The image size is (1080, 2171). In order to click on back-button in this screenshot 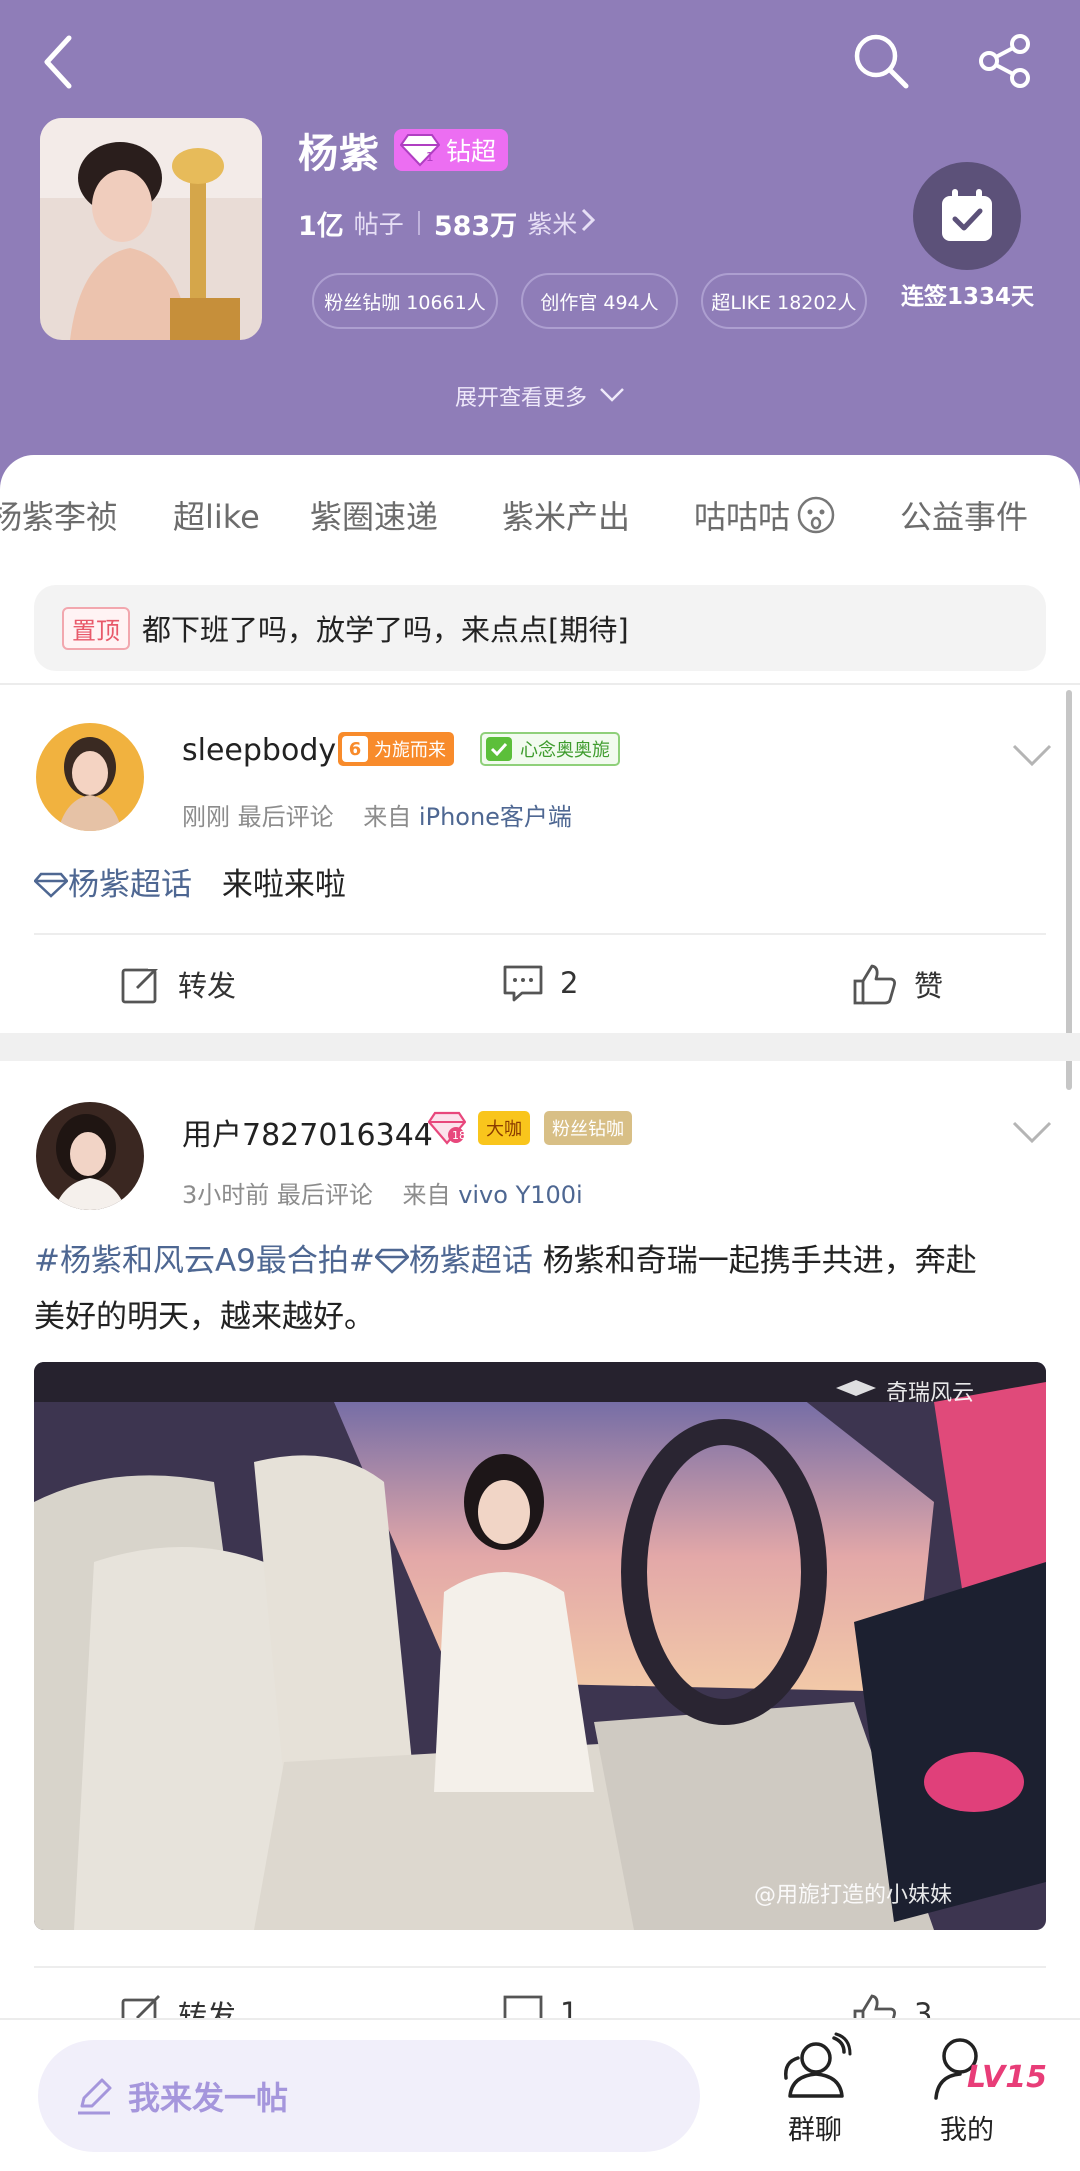, I will do `click(58, 62)`.